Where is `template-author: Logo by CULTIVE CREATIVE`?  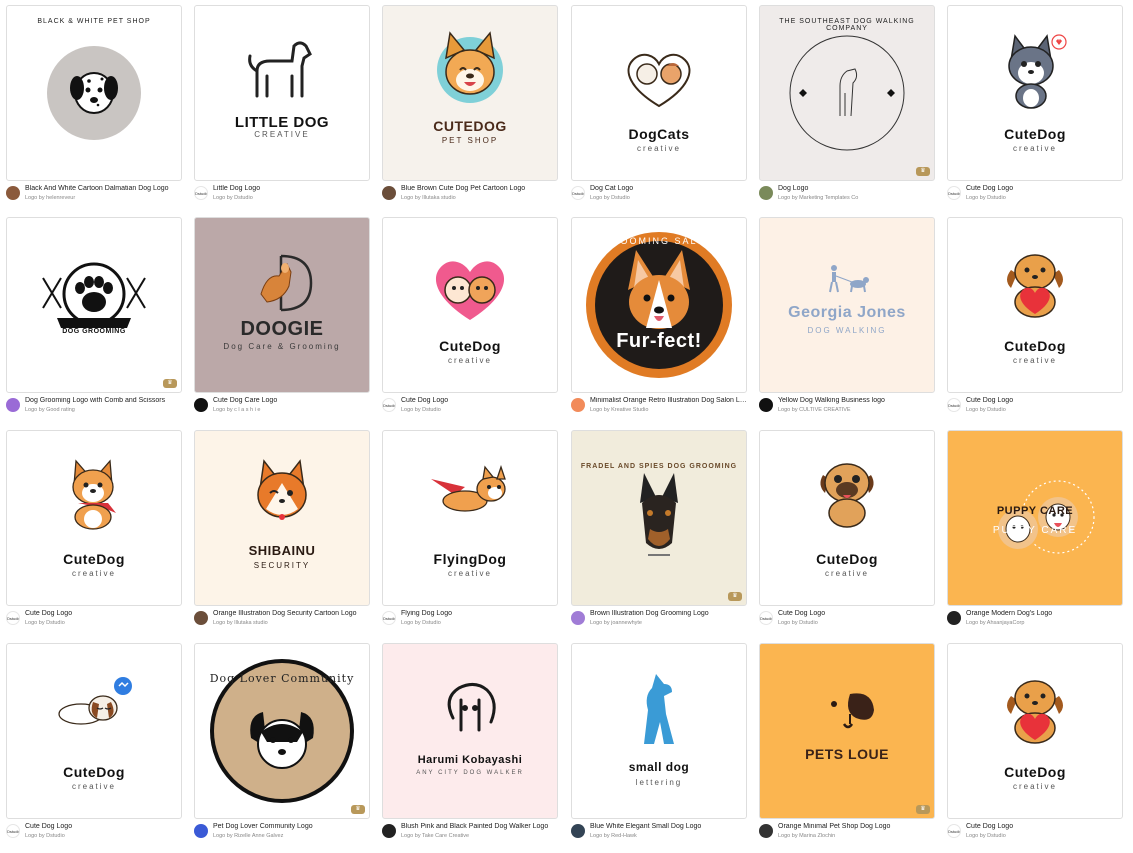 template-author: Logo by CULTIVE CREATIVE is located at coordinates (856, 410).